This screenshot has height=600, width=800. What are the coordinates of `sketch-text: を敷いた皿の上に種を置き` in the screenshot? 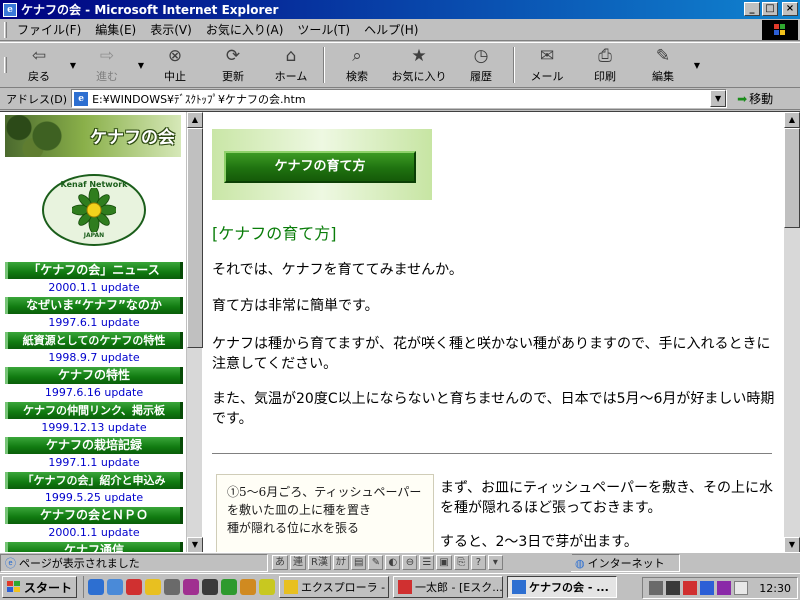 It's located at (299, 510).